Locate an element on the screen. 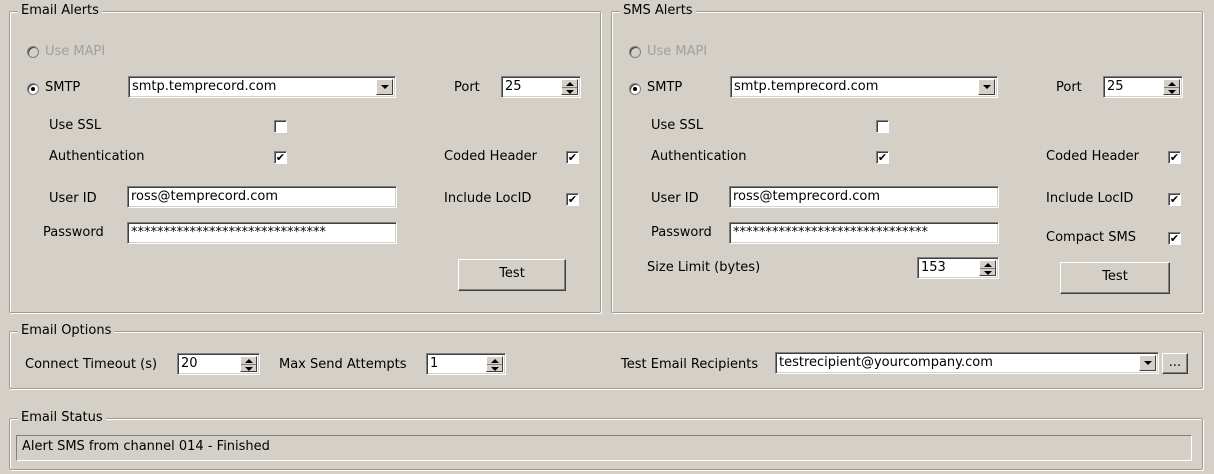 The image size is (1214, 474). email-password-value: ****************************** is located at coordinates (228, 232).